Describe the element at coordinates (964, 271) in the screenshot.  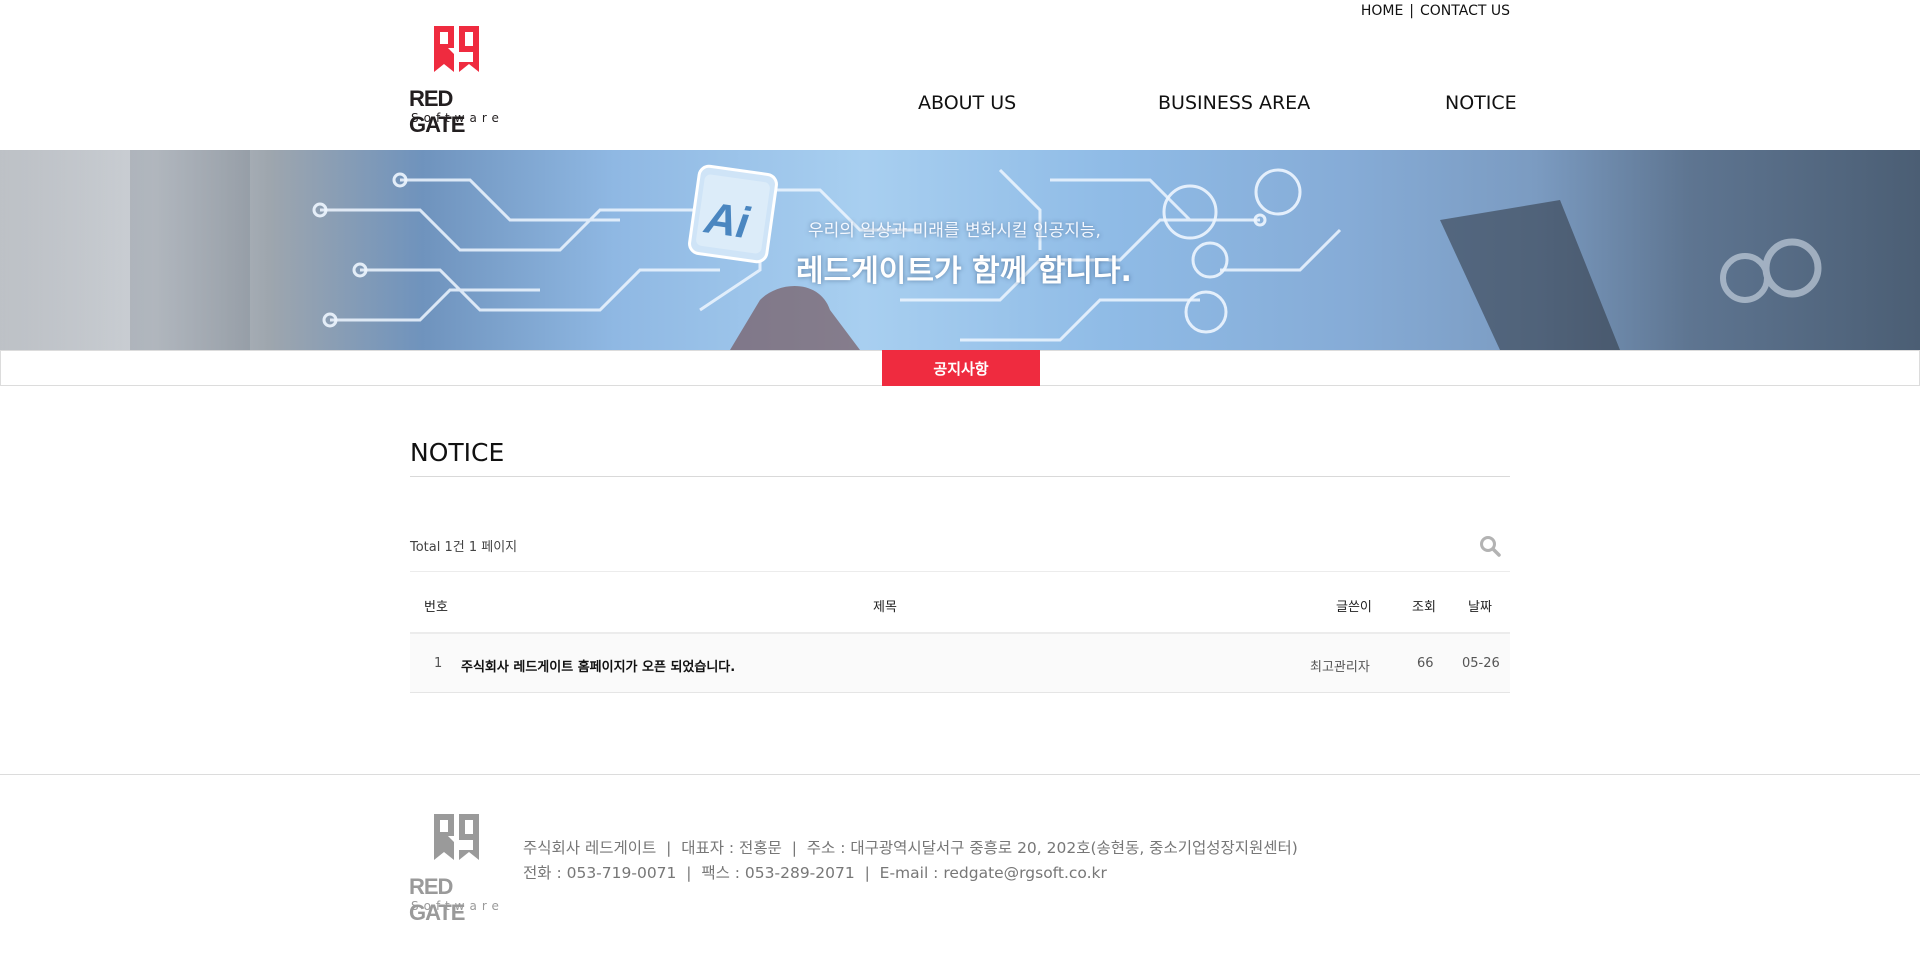
I see `banner-title: 레드게이트가 함께 합니다.` at that location.